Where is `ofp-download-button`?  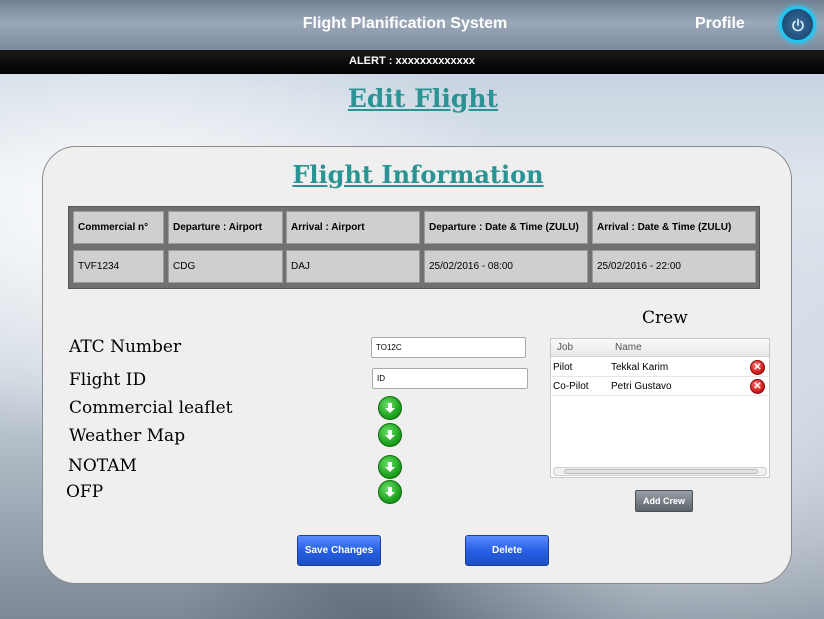
ofp-download-button is located at coordinates (390, 492).